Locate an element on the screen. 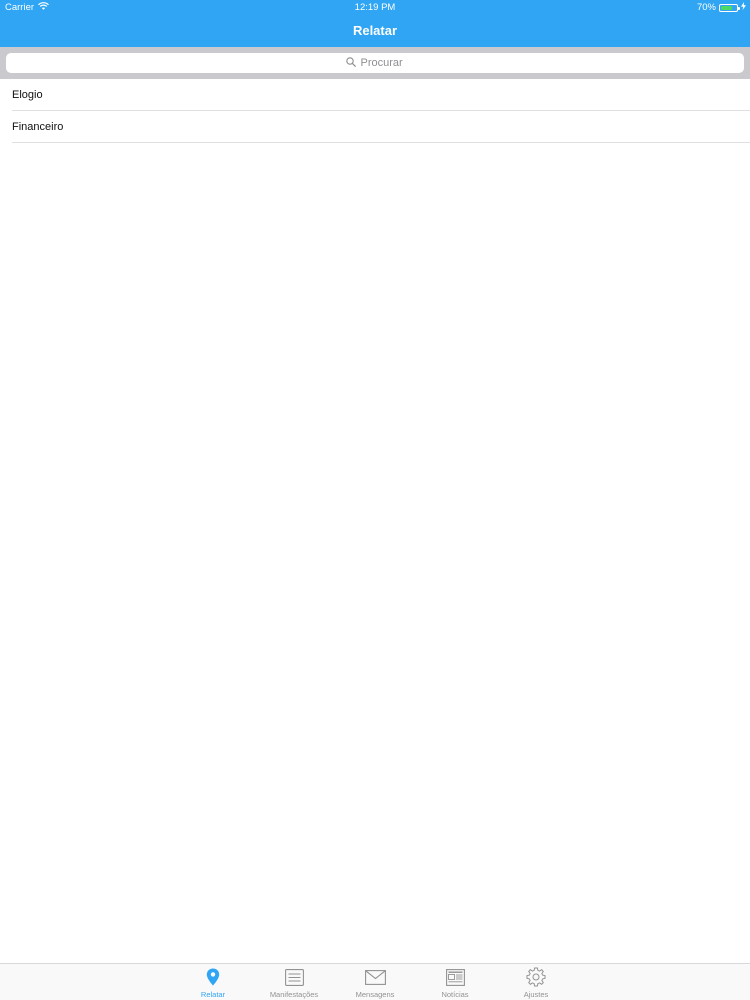  charging-bolt-icon is located at coordinates (743, 7).